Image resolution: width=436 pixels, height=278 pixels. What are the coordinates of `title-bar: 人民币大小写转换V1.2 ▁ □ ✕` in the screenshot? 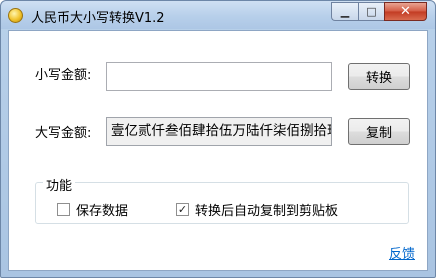 It's located at (218, 15).